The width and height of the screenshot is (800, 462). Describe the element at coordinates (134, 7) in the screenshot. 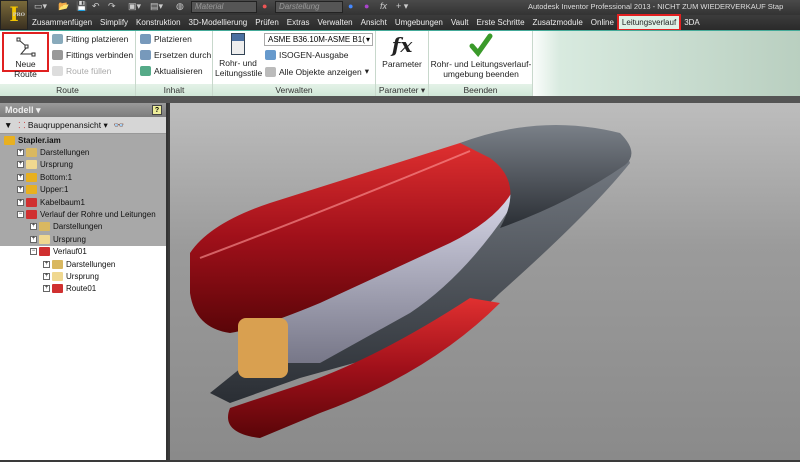

I see `update-icon: ▣▾` at that location.